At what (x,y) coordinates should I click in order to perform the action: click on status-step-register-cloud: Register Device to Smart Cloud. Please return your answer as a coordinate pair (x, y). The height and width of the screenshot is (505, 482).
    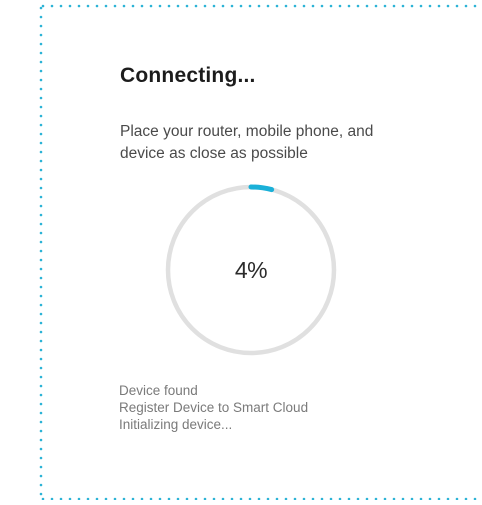
    Looking at the image, I should click on (214, 407).